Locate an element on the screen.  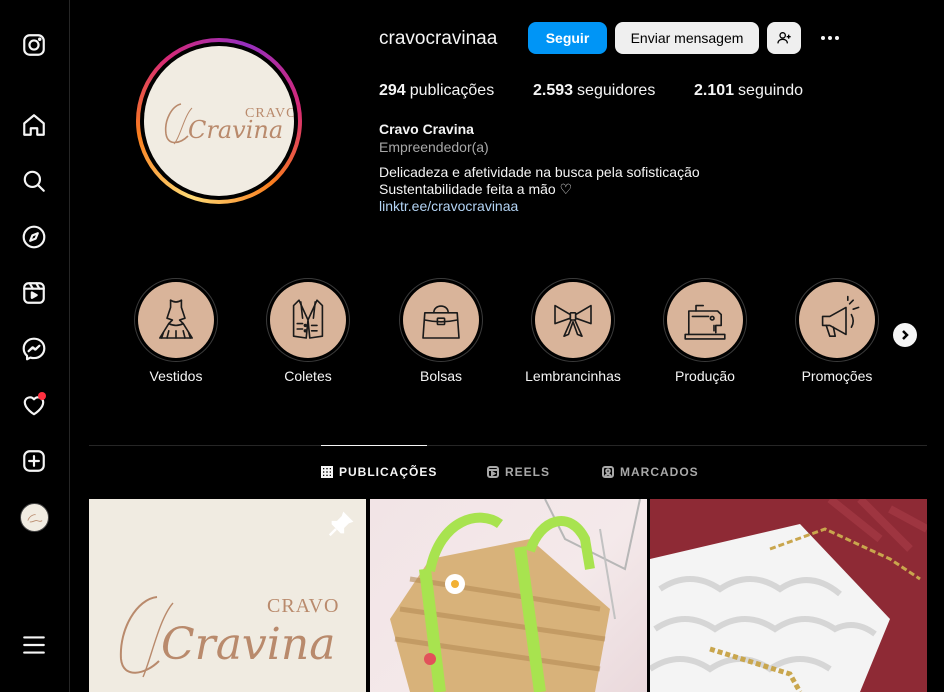
instagram-icon is located at coordinates (34, 45).